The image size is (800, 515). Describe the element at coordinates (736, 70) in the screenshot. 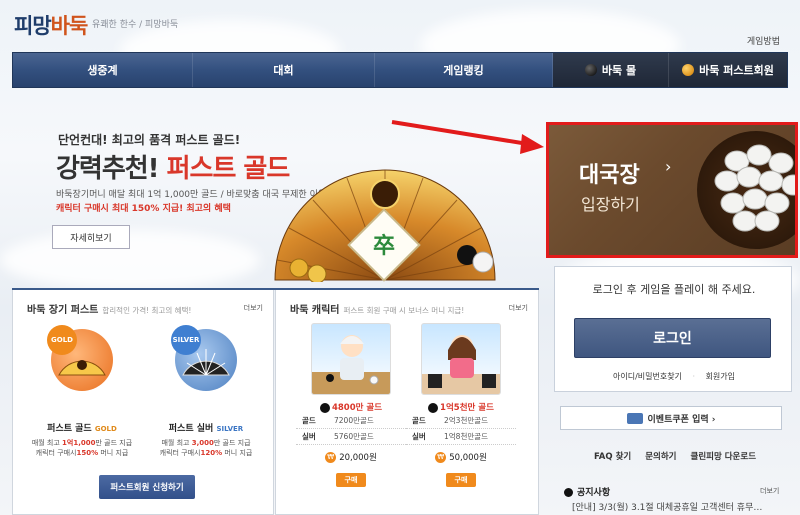

I see `nav-label: 바둑 퍼스트회원` at that location.